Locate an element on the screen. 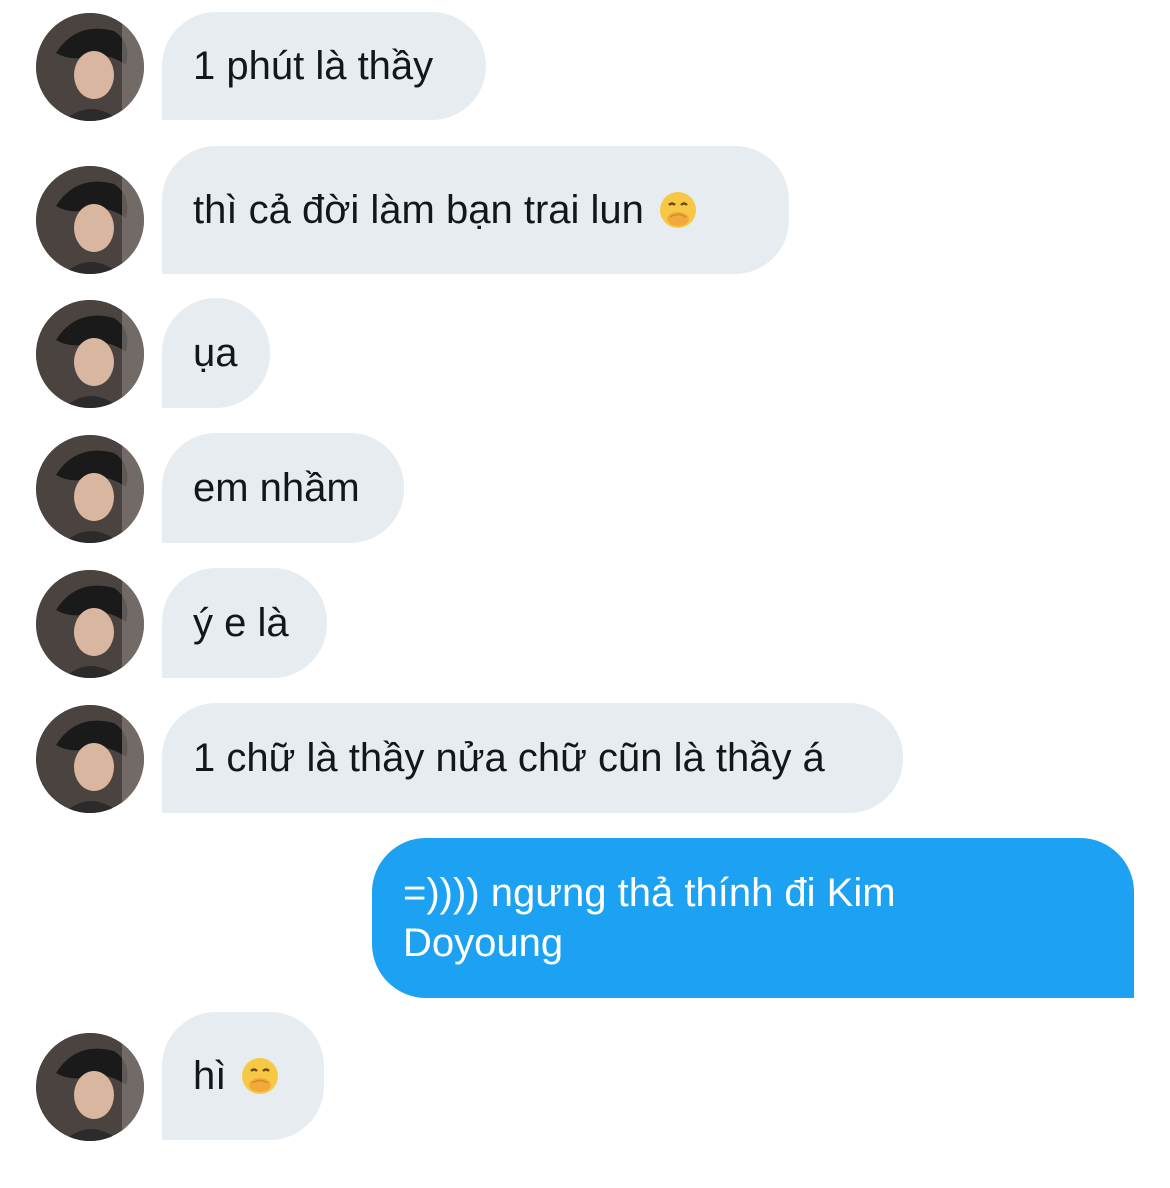  message-row: thì cả đời làm bạn trai lun is located at coordinates (585, 210).